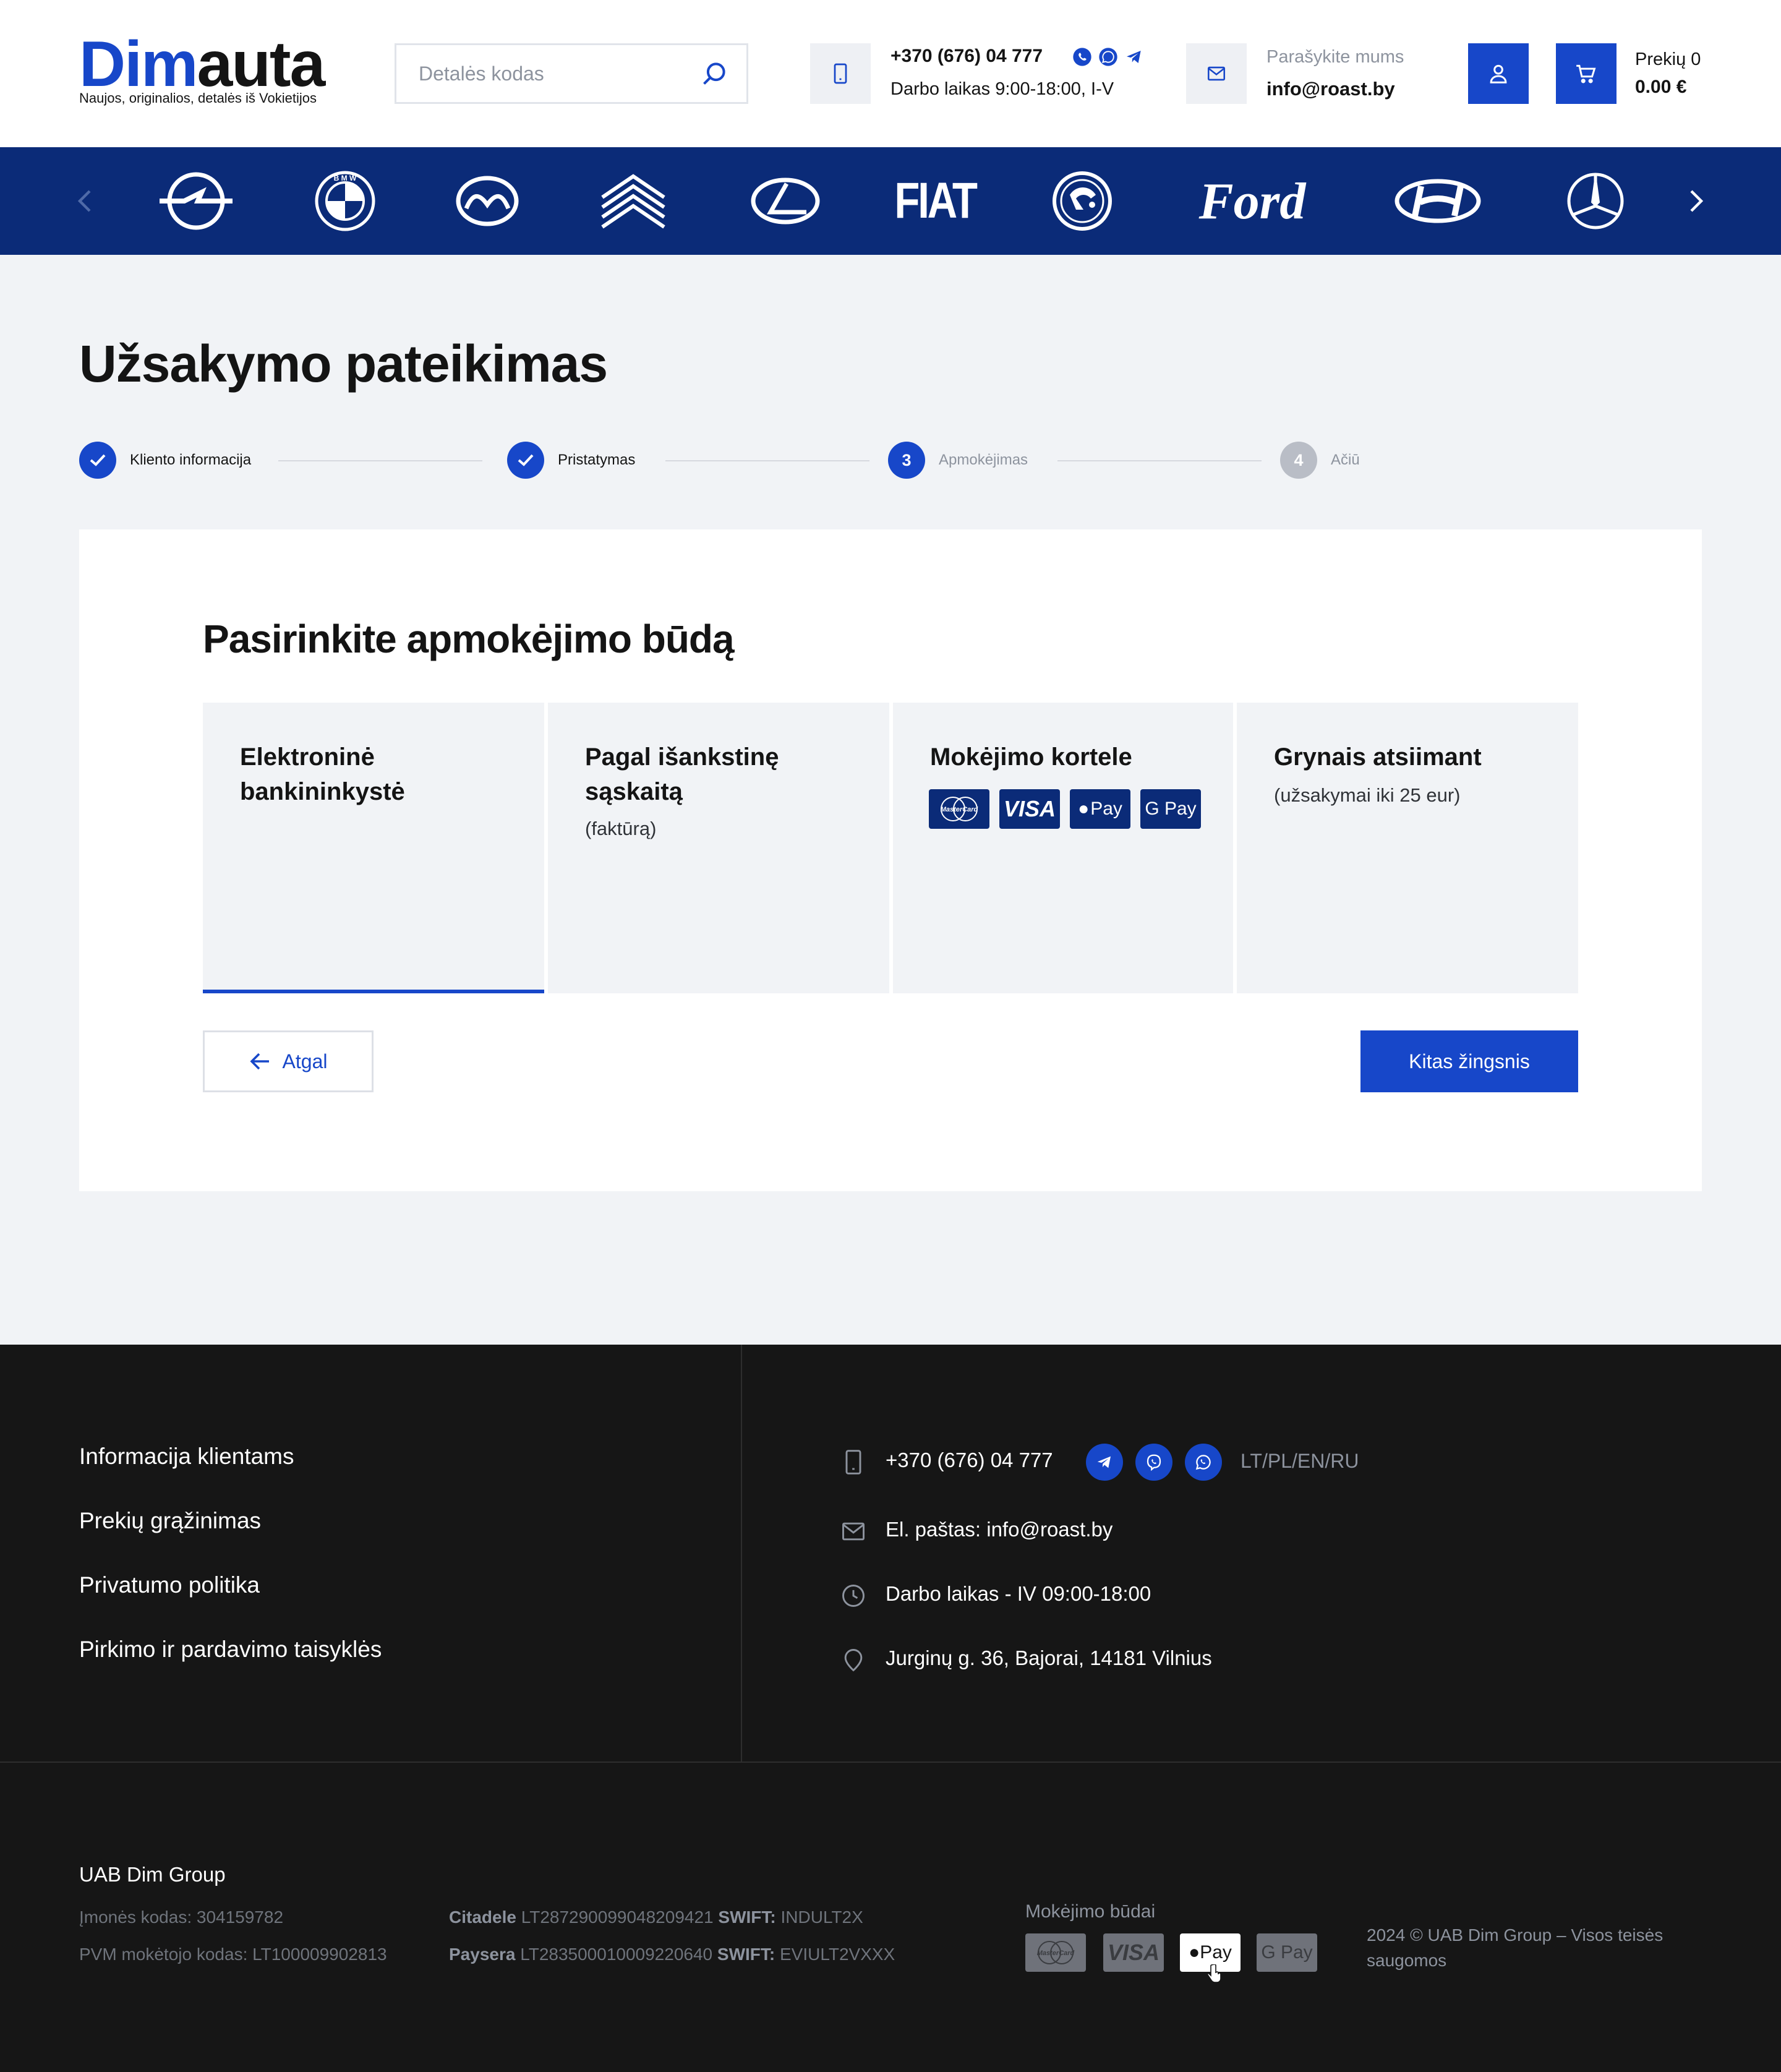  I want to click on payment-option-cash: Grynais atsiimant (užsakymai iki 25 eur), so click(1407, 848).